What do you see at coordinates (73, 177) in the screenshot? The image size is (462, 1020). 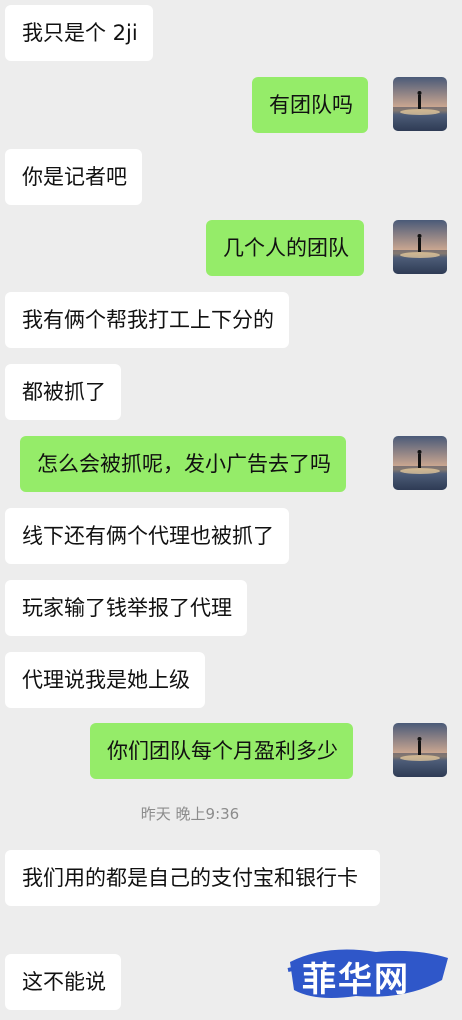 I see `message-bubble-incoming: 你是记者吧` at bounding box center [73, 177].